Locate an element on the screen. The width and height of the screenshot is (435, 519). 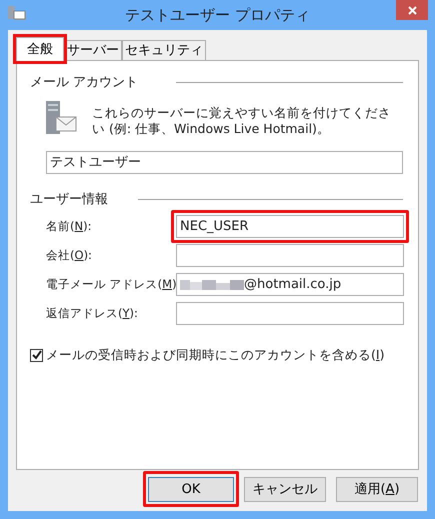
close-icon is located at coordinates (412, 10).